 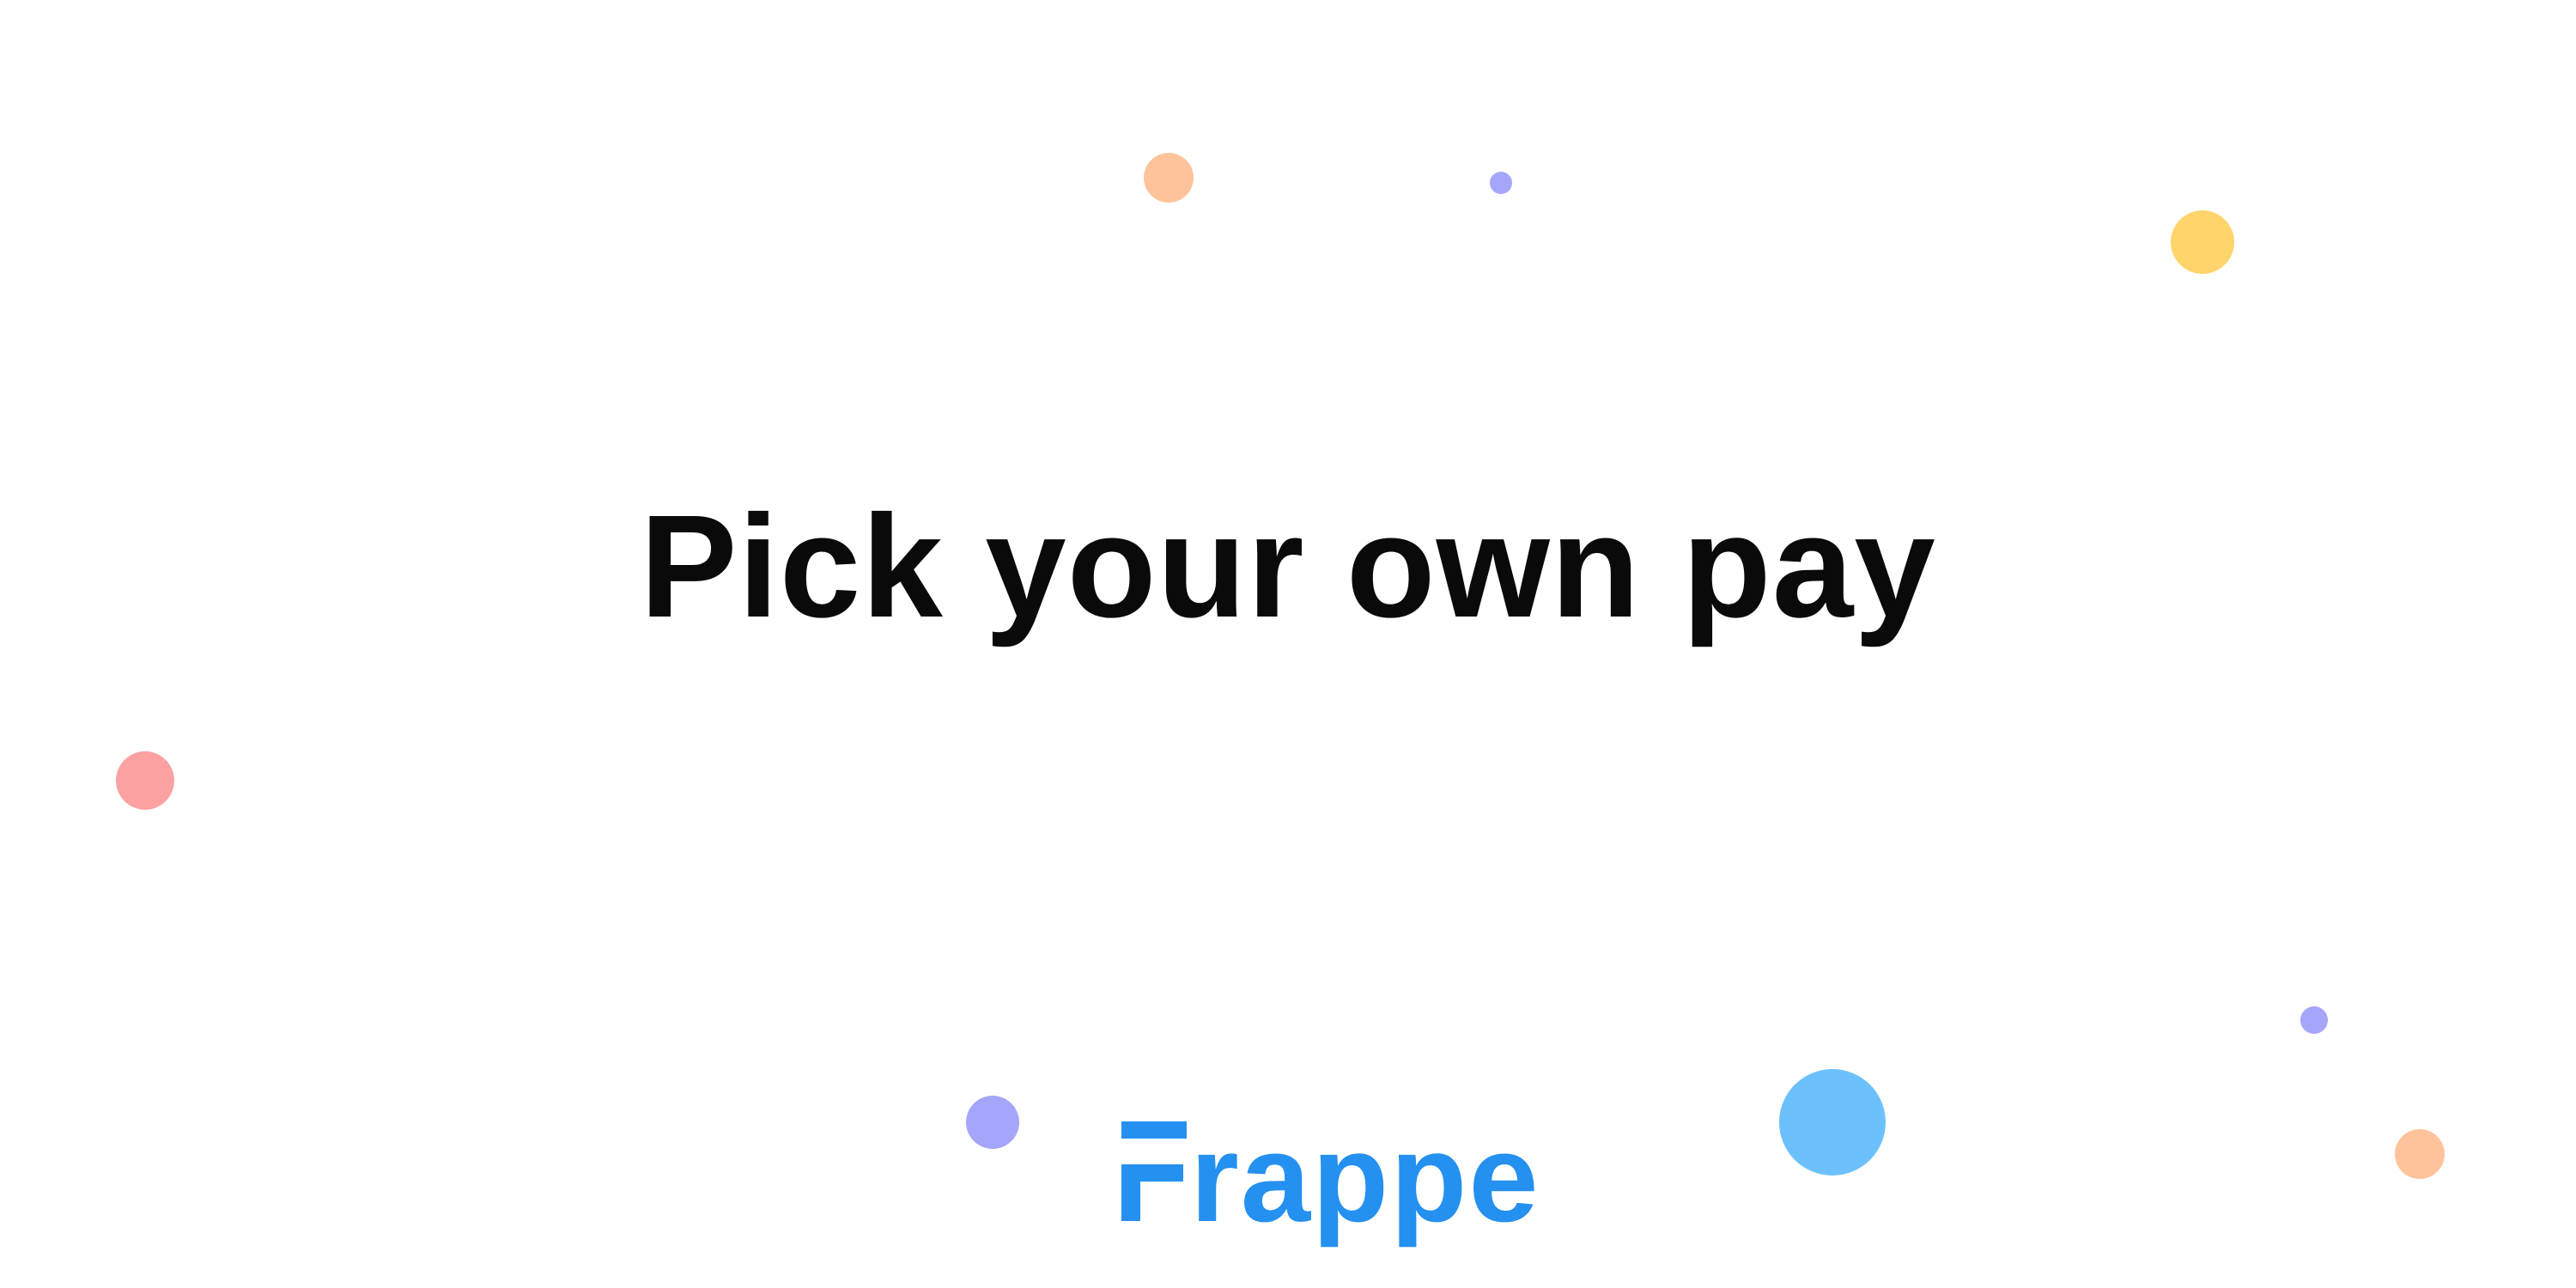 What do you see at coordinates (1169, 178) in the screenshot?
I see `decorative-dot-peach-top` at bounding box center [1169, 178].